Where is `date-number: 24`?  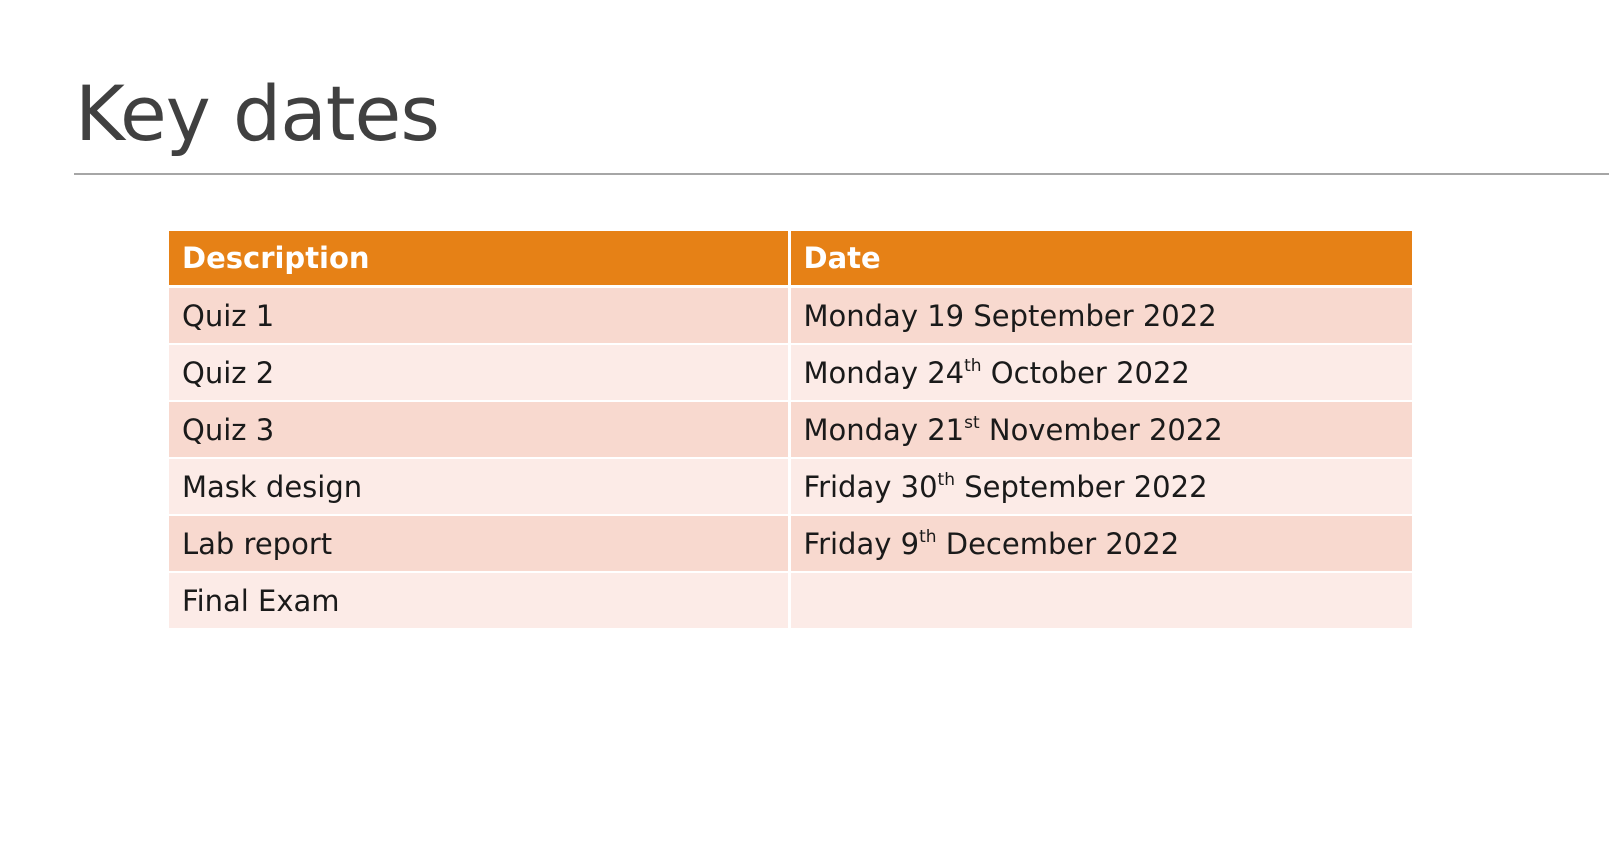
date-number: 24 is located at coordinates (946, 372).